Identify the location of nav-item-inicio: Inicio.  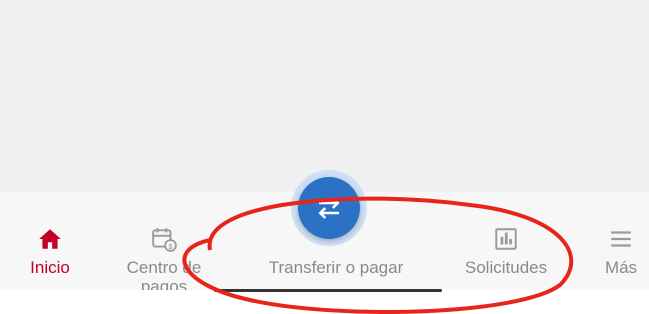
(50, 241).